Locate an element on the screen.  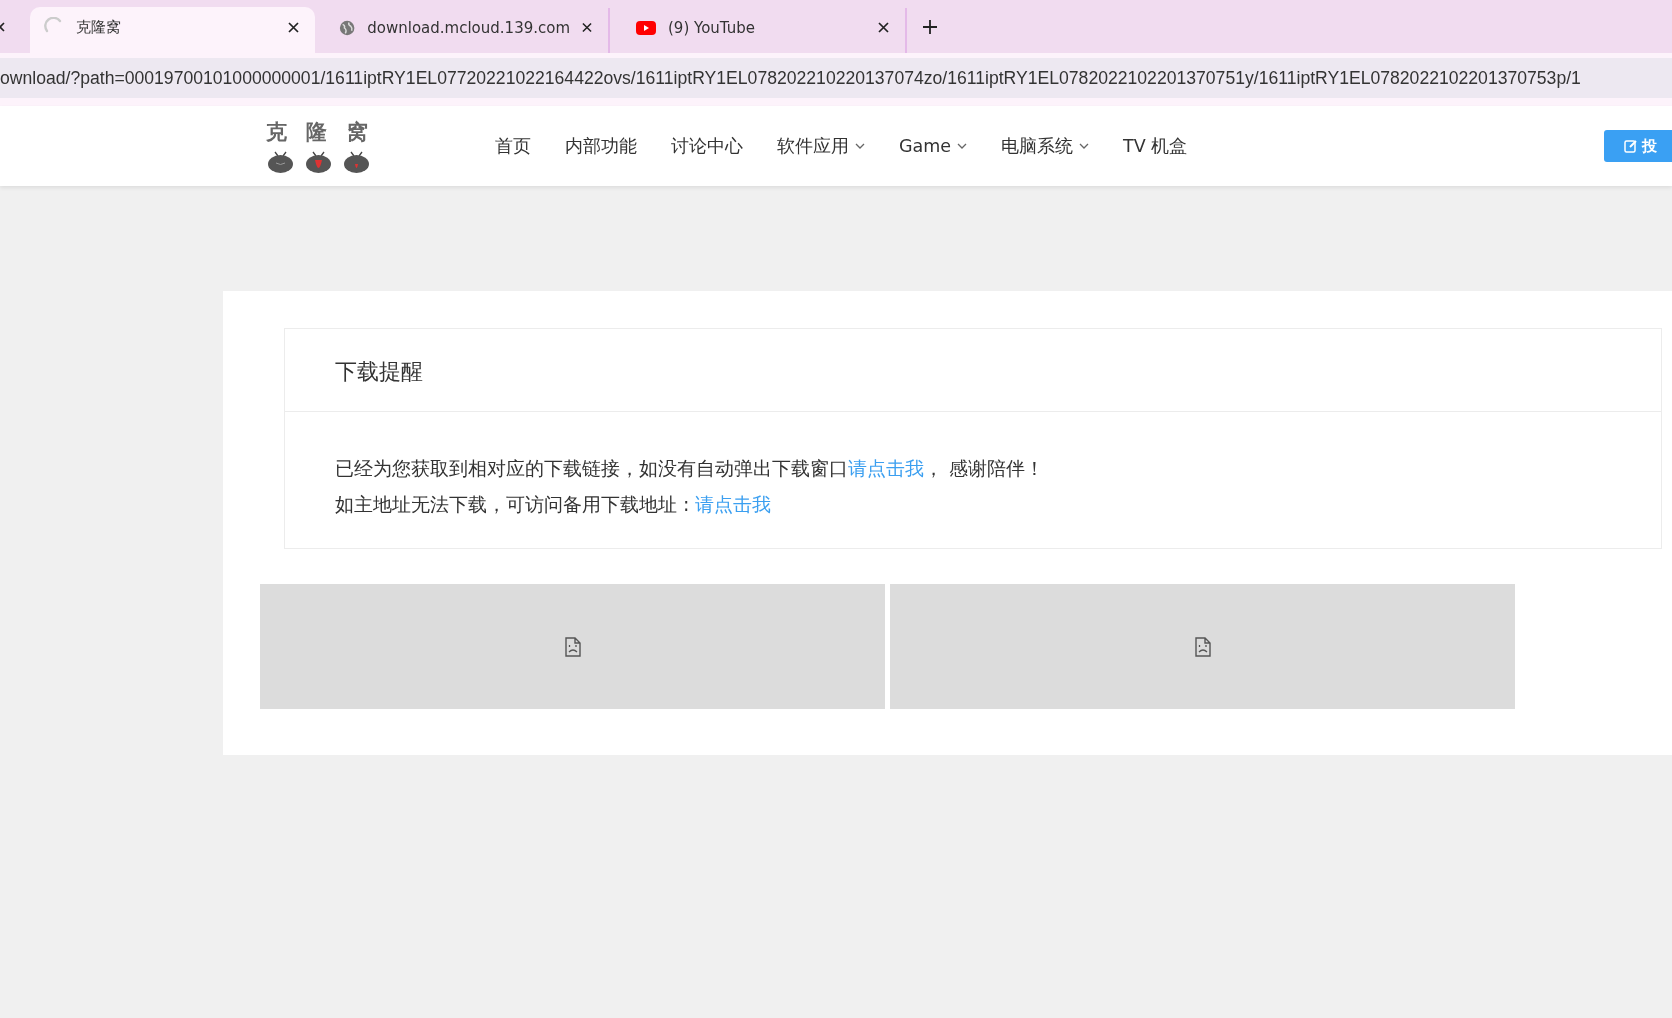
nav-link: 内部功能 is located at coordinates (601, 146).